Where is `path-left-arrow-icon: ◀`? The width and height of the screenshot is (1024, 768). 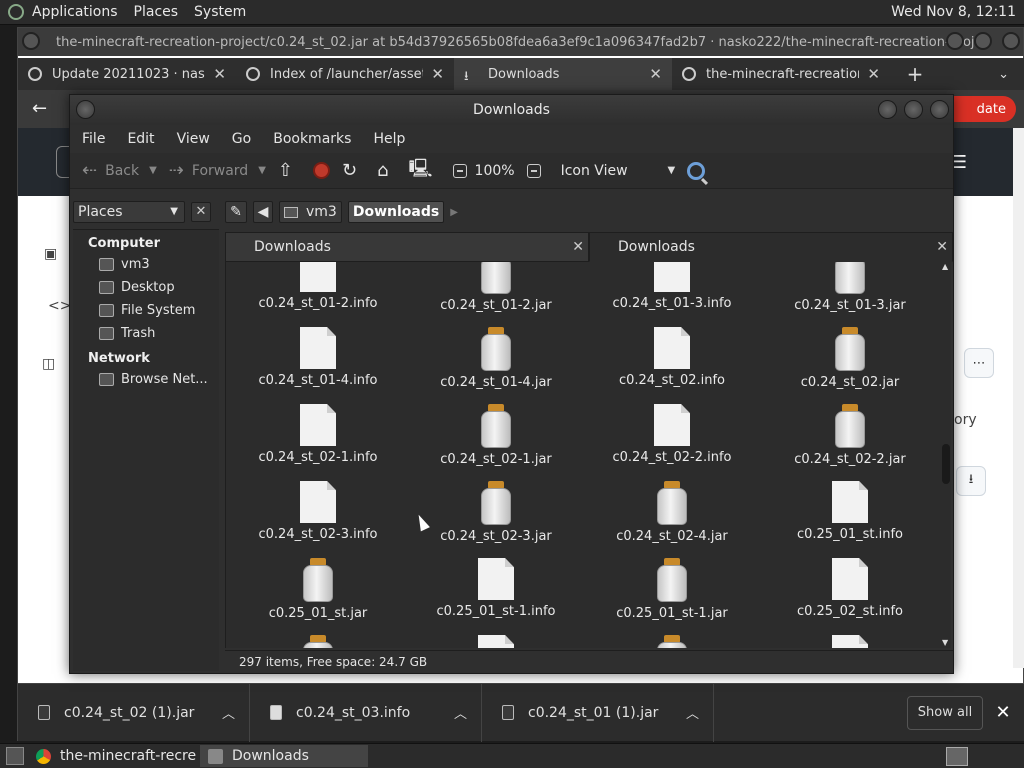 path-left-arrow-icon: ◀ is located at coordinates (263, 212).